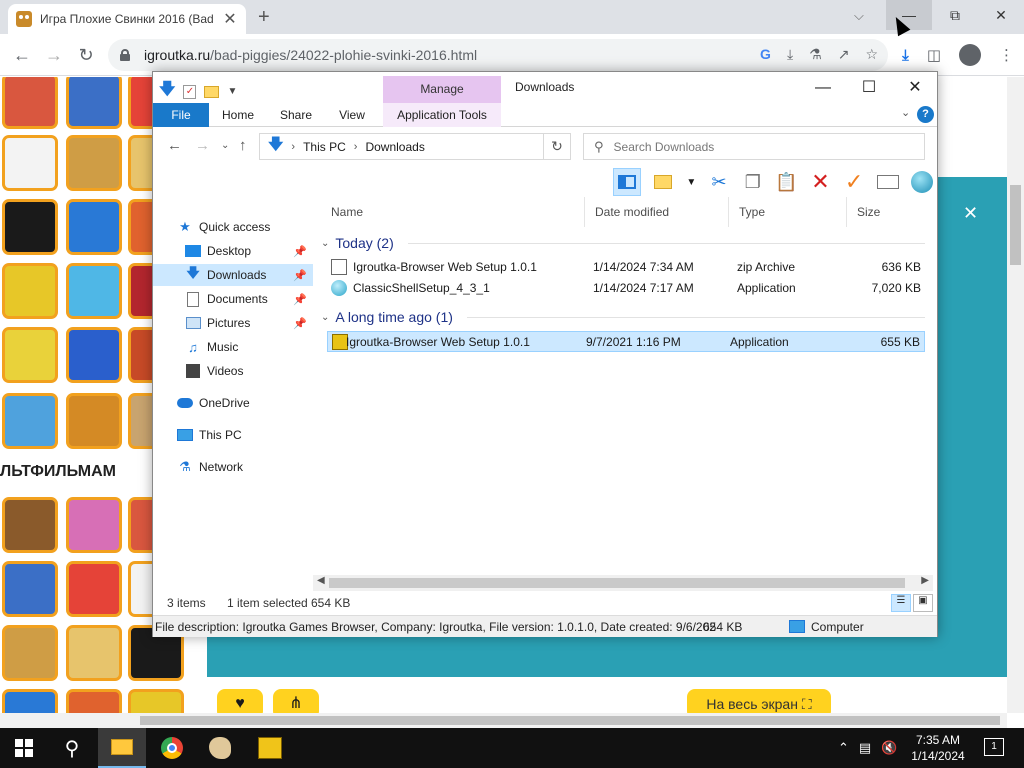 The height and width of the screenshot is (768, 1024). What do you see at coordinates (233, 435) in the screenshot?
I see `sidebar-item-this-pc: This PC` at bounding box center [233, 435].